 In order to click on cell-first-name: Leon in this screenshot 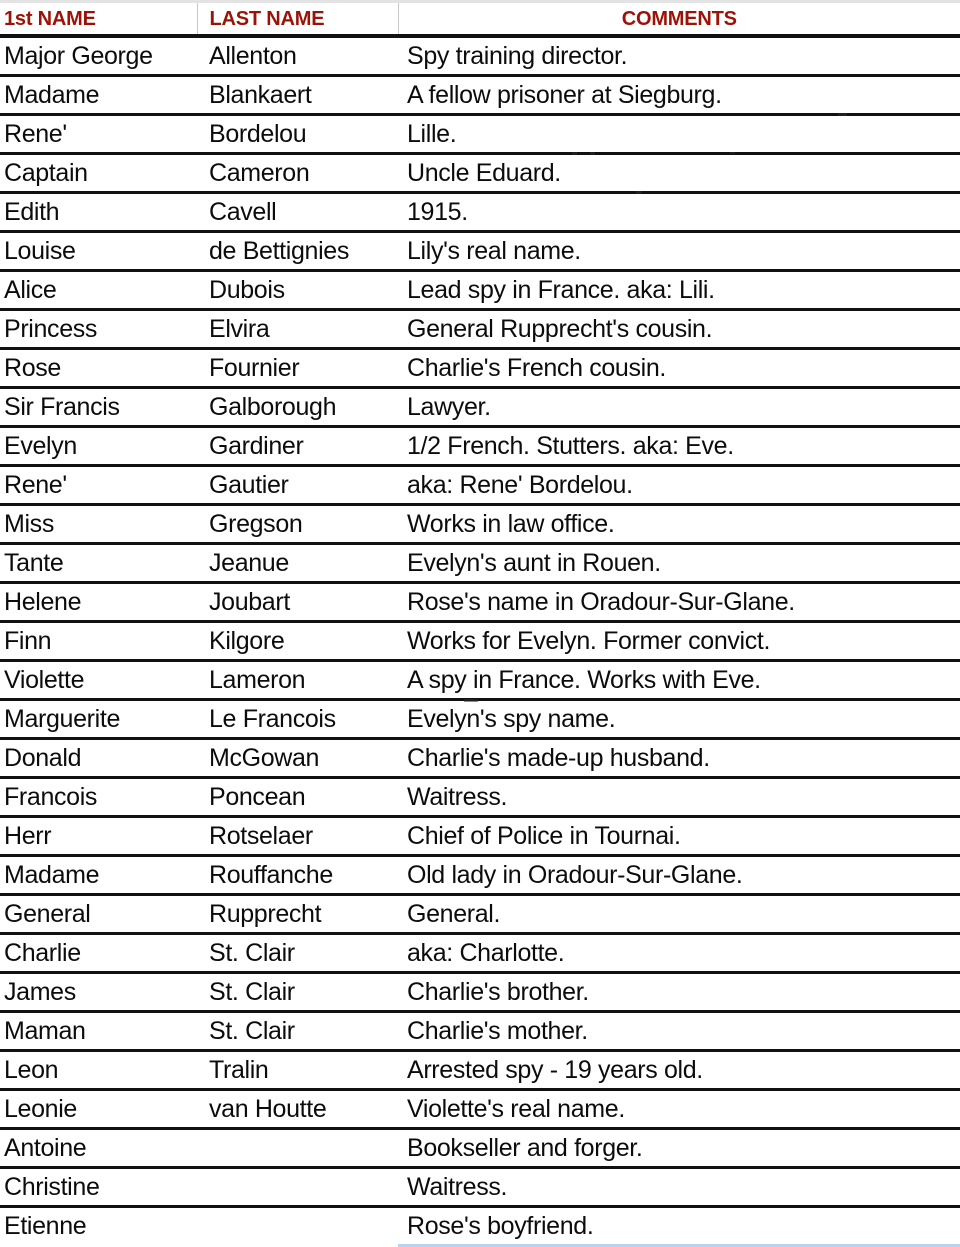, I will do `click(98, 1070)`.